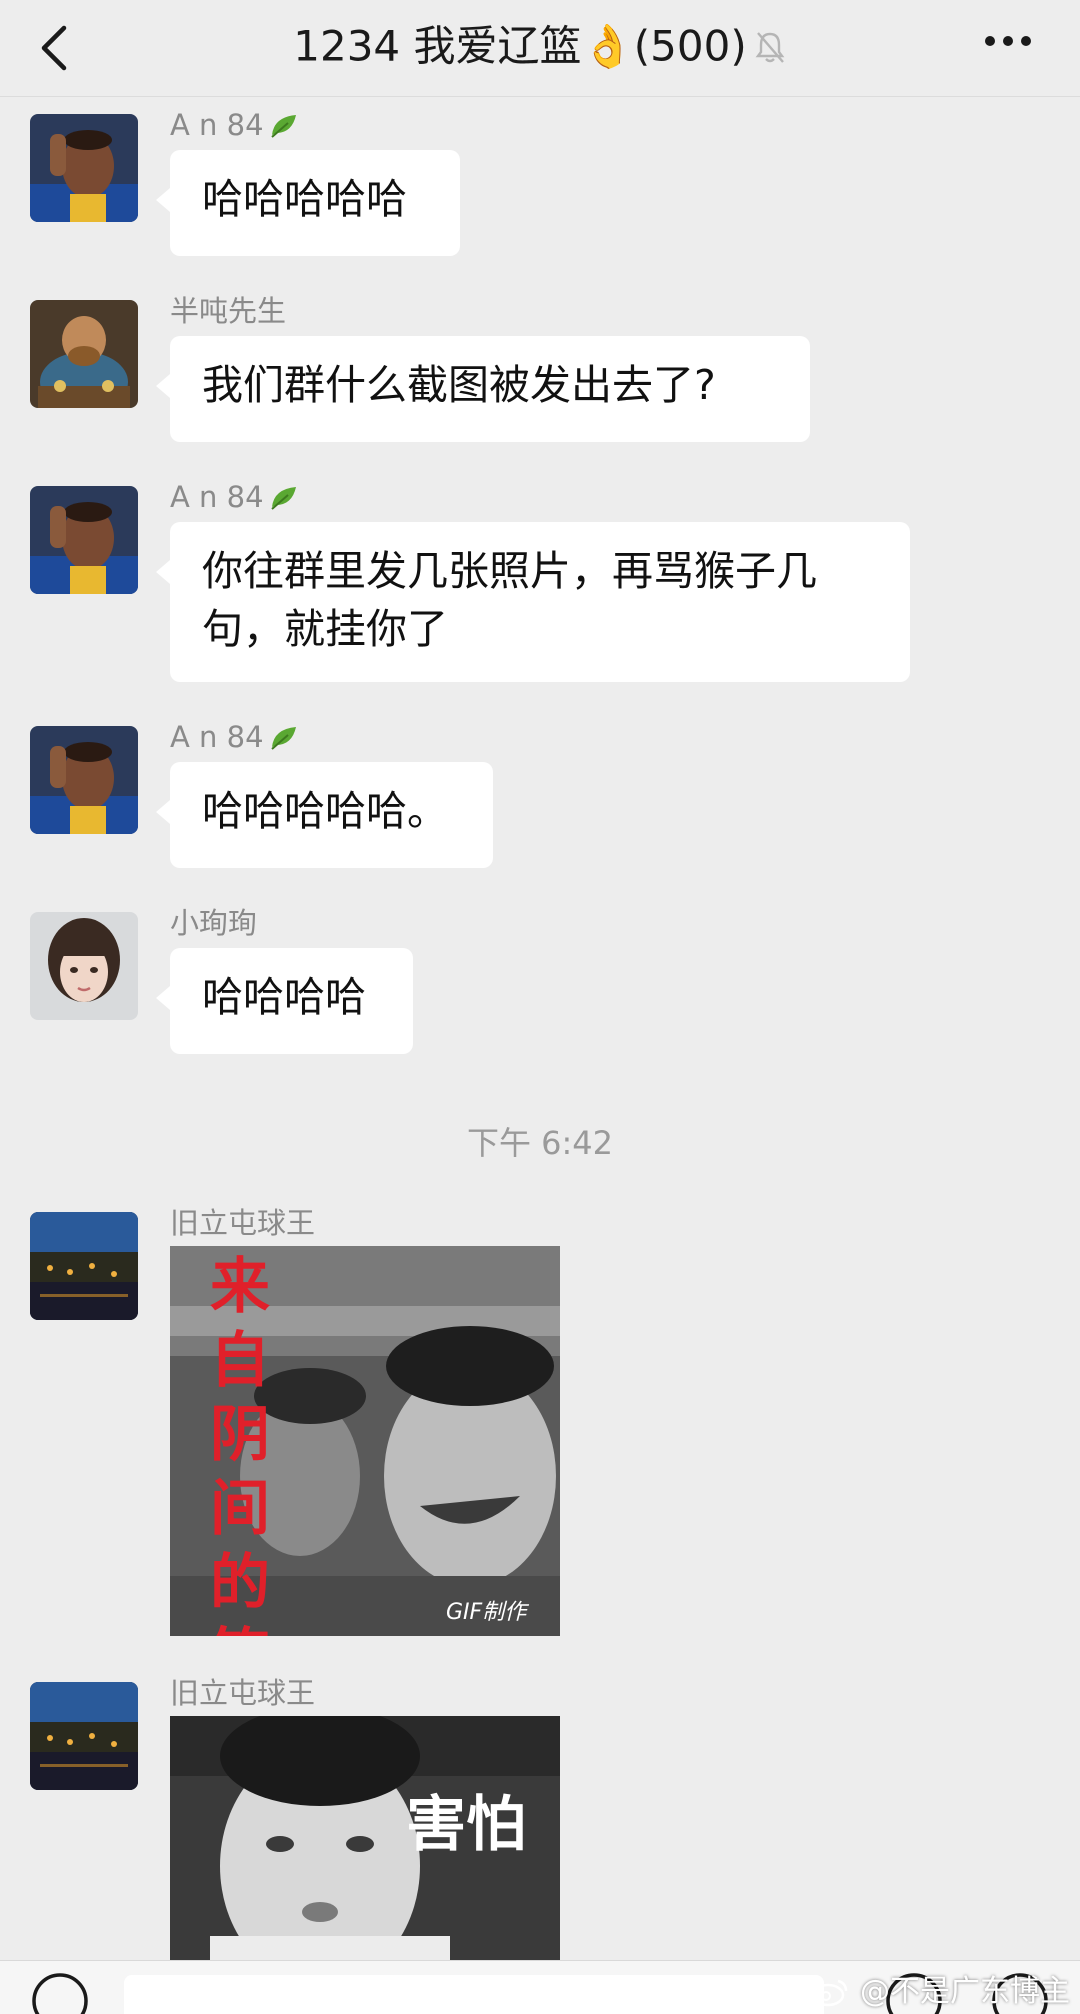 The image size is (1080, 2014). Describe the element at coordinates (365, 1838) in the screenshot. I see `gif-sticker: 害怕` at that location.